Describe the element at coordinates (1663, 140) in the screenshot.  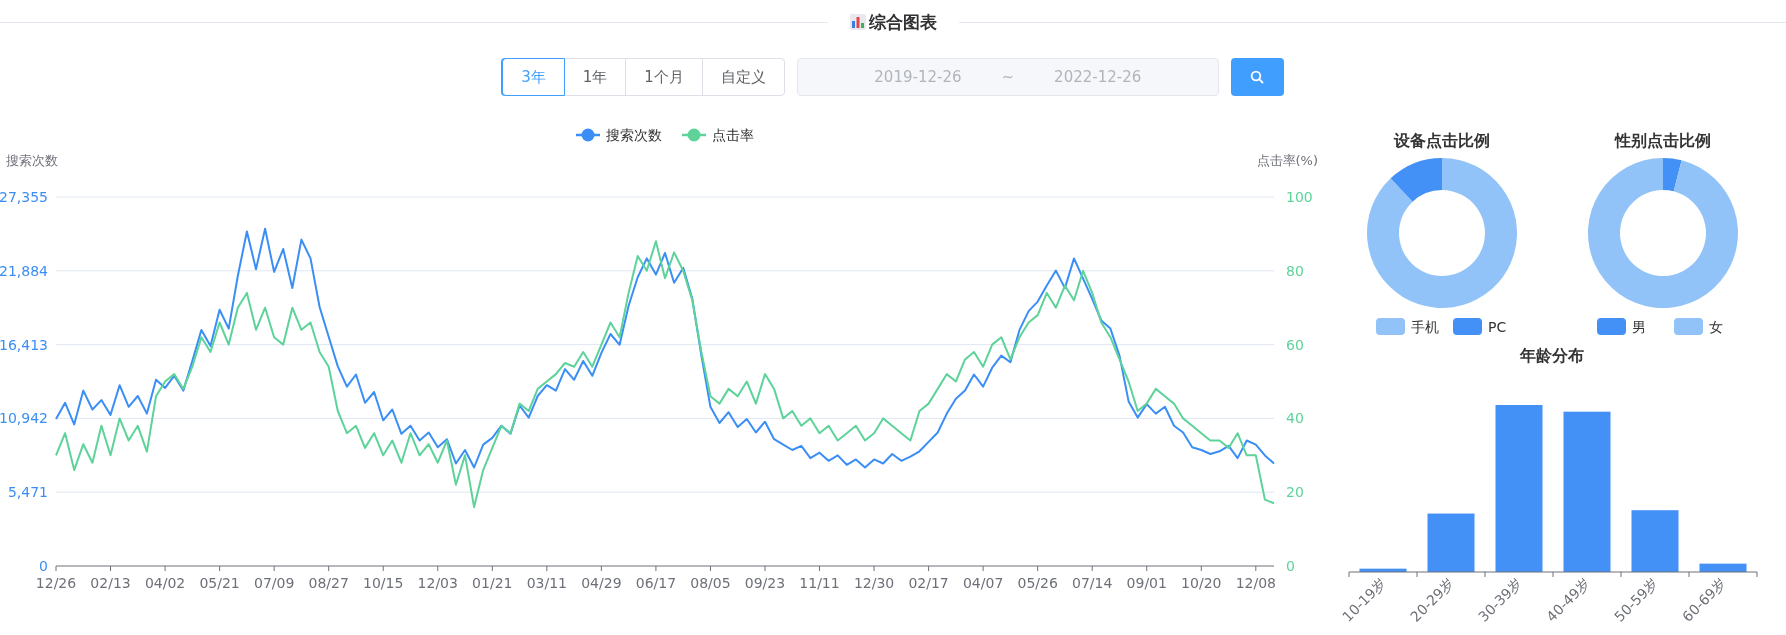
I see `chart-title: 性别点击比例` at that location.